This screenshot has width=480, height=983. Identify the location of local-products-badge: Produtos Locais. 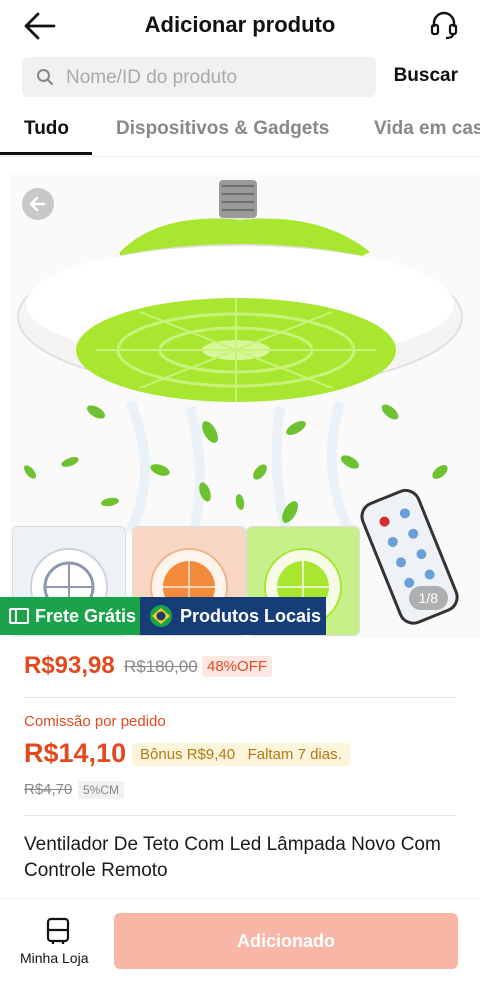
(233, 616).